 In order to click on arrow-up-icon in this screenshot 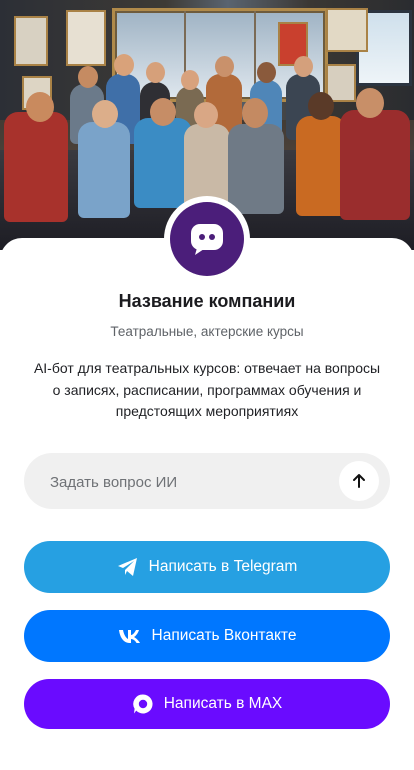, I will do `click(359, 481)`.